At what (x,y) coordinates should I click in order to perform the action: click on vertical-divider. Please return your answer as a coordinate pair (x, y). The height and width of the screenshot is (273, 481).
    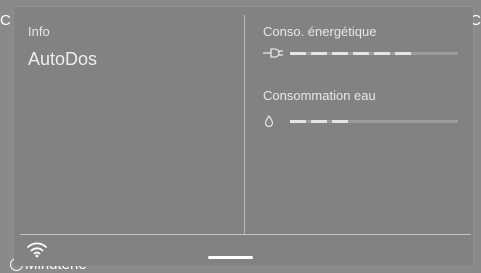
    Looking at the image, I should click on (244, 124).